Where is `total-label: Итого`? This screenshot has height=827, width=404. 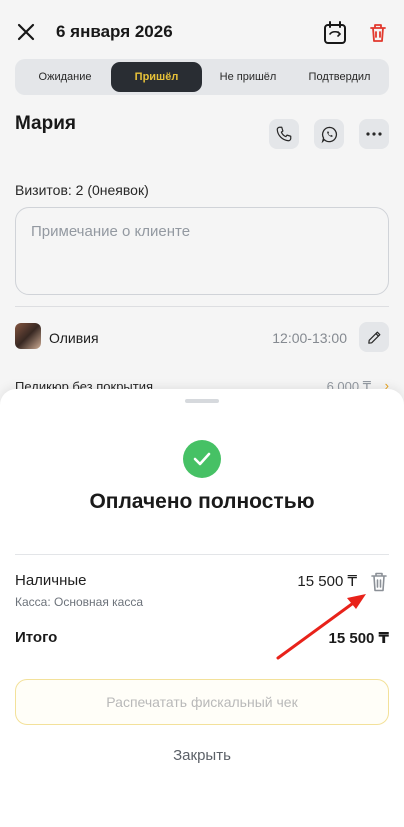
total-label: Итого is located at coordinates (36, 637).